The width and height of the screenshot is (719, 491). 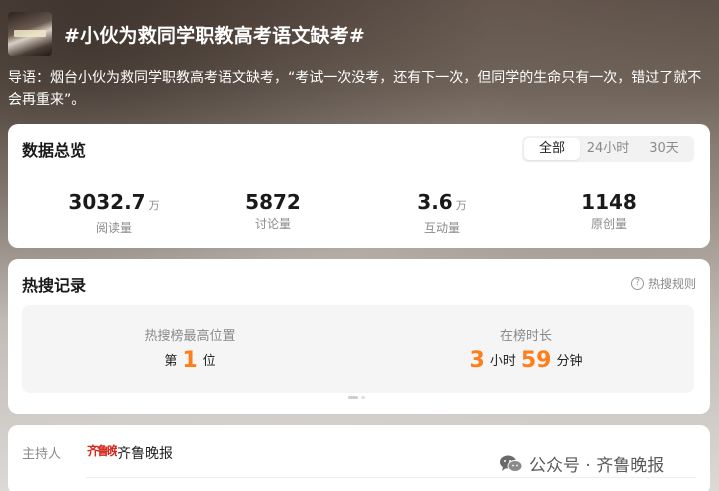 What do you see at coordinates (363, 397) in the screenshot?
I see `carousel-dot` at bounding box center [363, 397].